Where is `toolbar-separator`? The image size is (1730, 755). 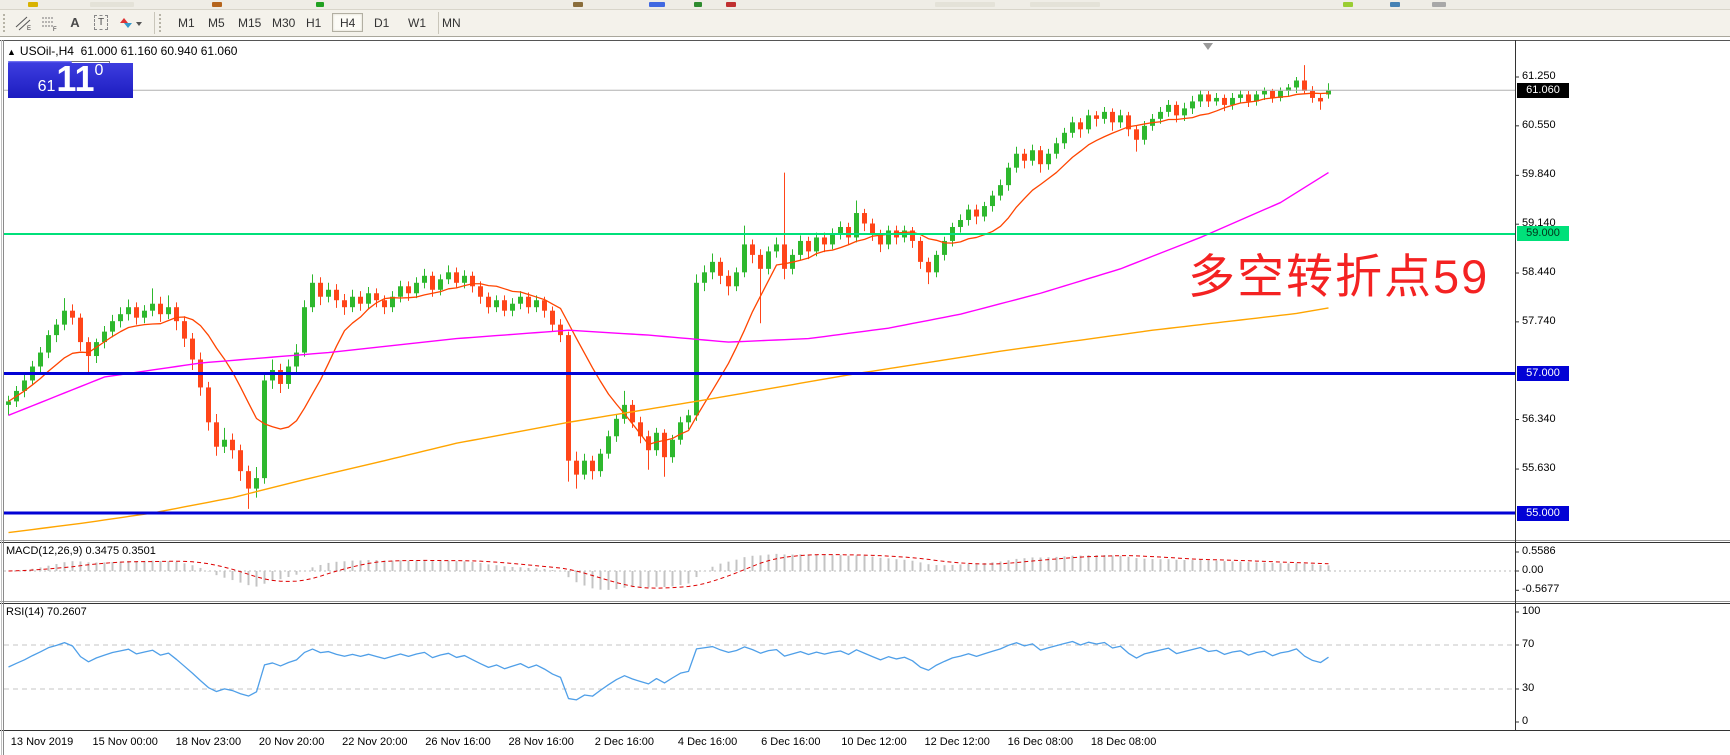
toolbar-separator is located at coordinates (154, 23).